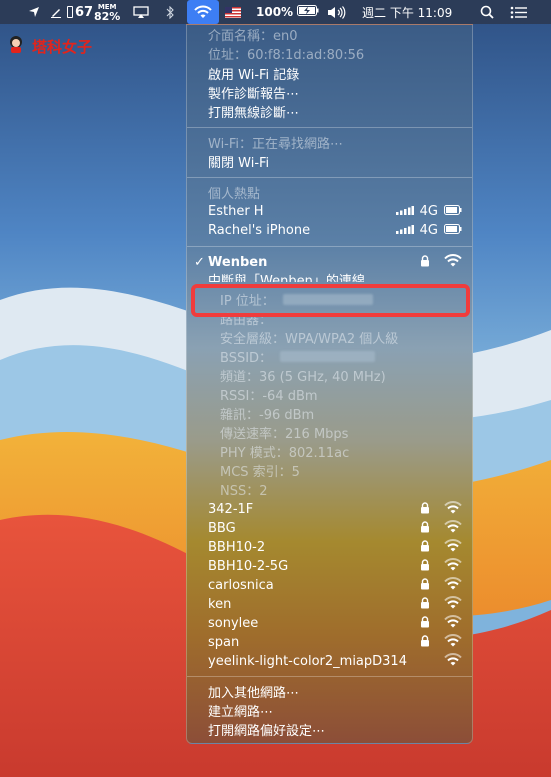 The width and height of the screenshot is (551, 777). Describe the element at coordinates (335, 509) in the screenshot. I see `network-item: 342-1F` at that location.